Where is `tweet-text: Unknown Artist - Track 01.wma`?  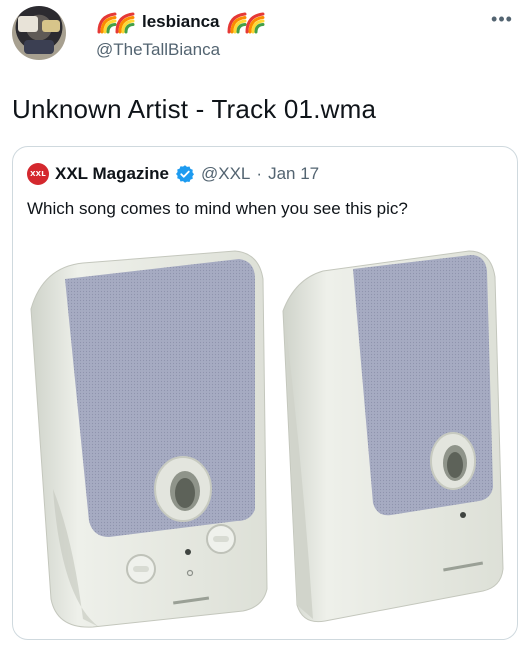
tweet-text: Unknown Artist - Track 01.wma is located at coordinates (194, 109).